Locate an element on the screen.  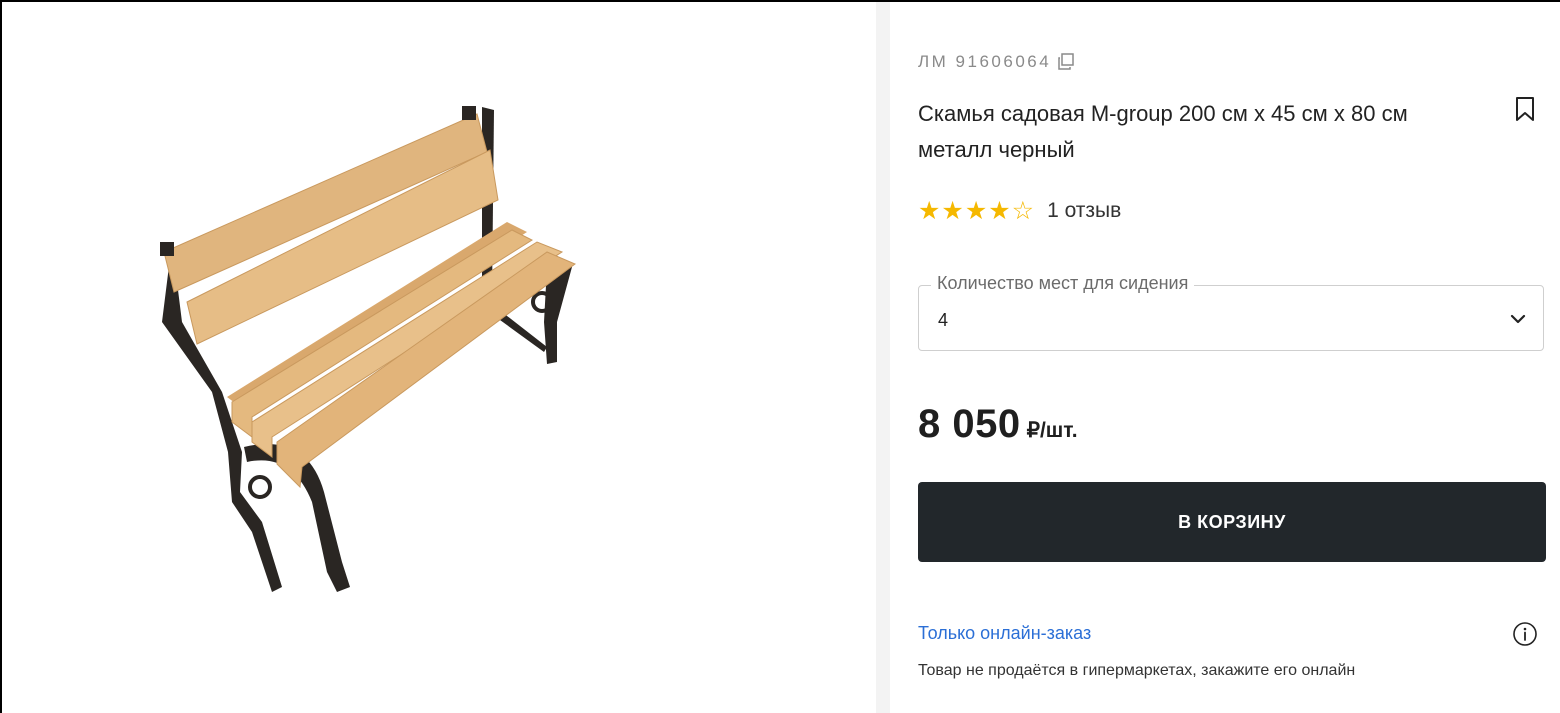
column-divider is located at coordinates (883, 357).